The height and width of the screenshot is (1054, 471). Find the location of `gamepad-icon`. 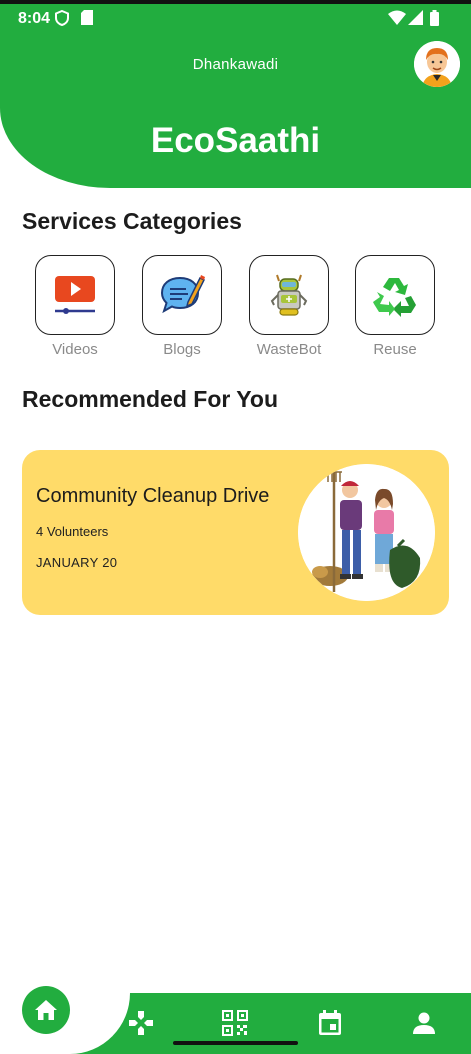

gamepad-icon is located at coordinates (141, 1023).